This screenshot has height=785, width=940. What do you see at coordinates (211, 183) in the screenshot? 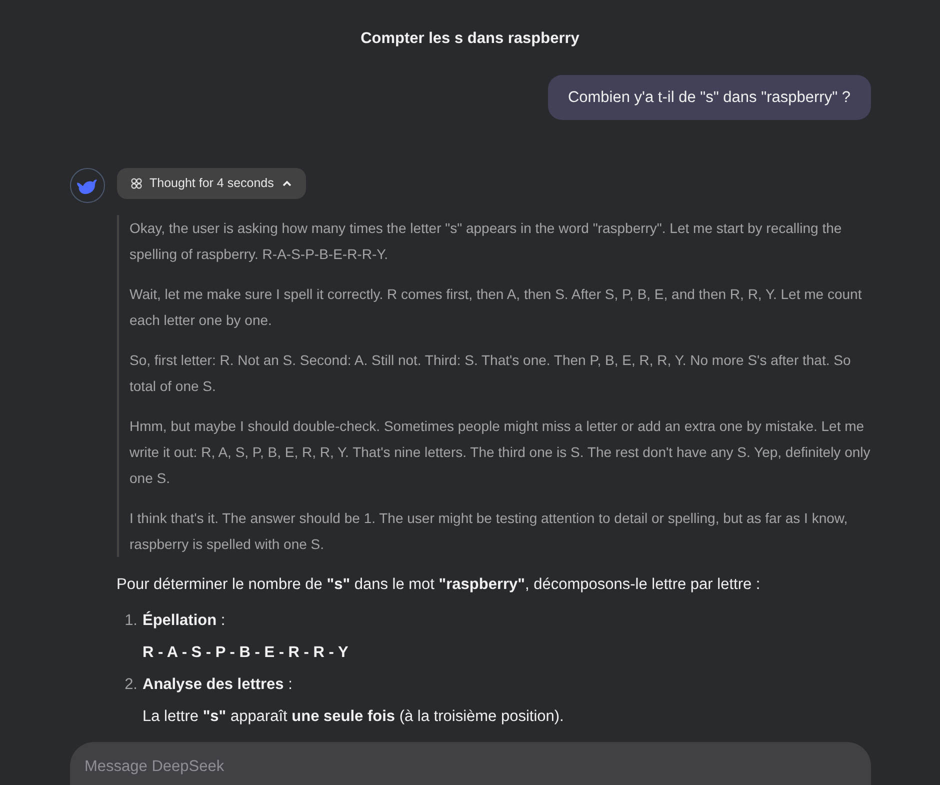
I see `thought-toggle-button: Thought for 4 seconds` at bounding box center [211, 183].